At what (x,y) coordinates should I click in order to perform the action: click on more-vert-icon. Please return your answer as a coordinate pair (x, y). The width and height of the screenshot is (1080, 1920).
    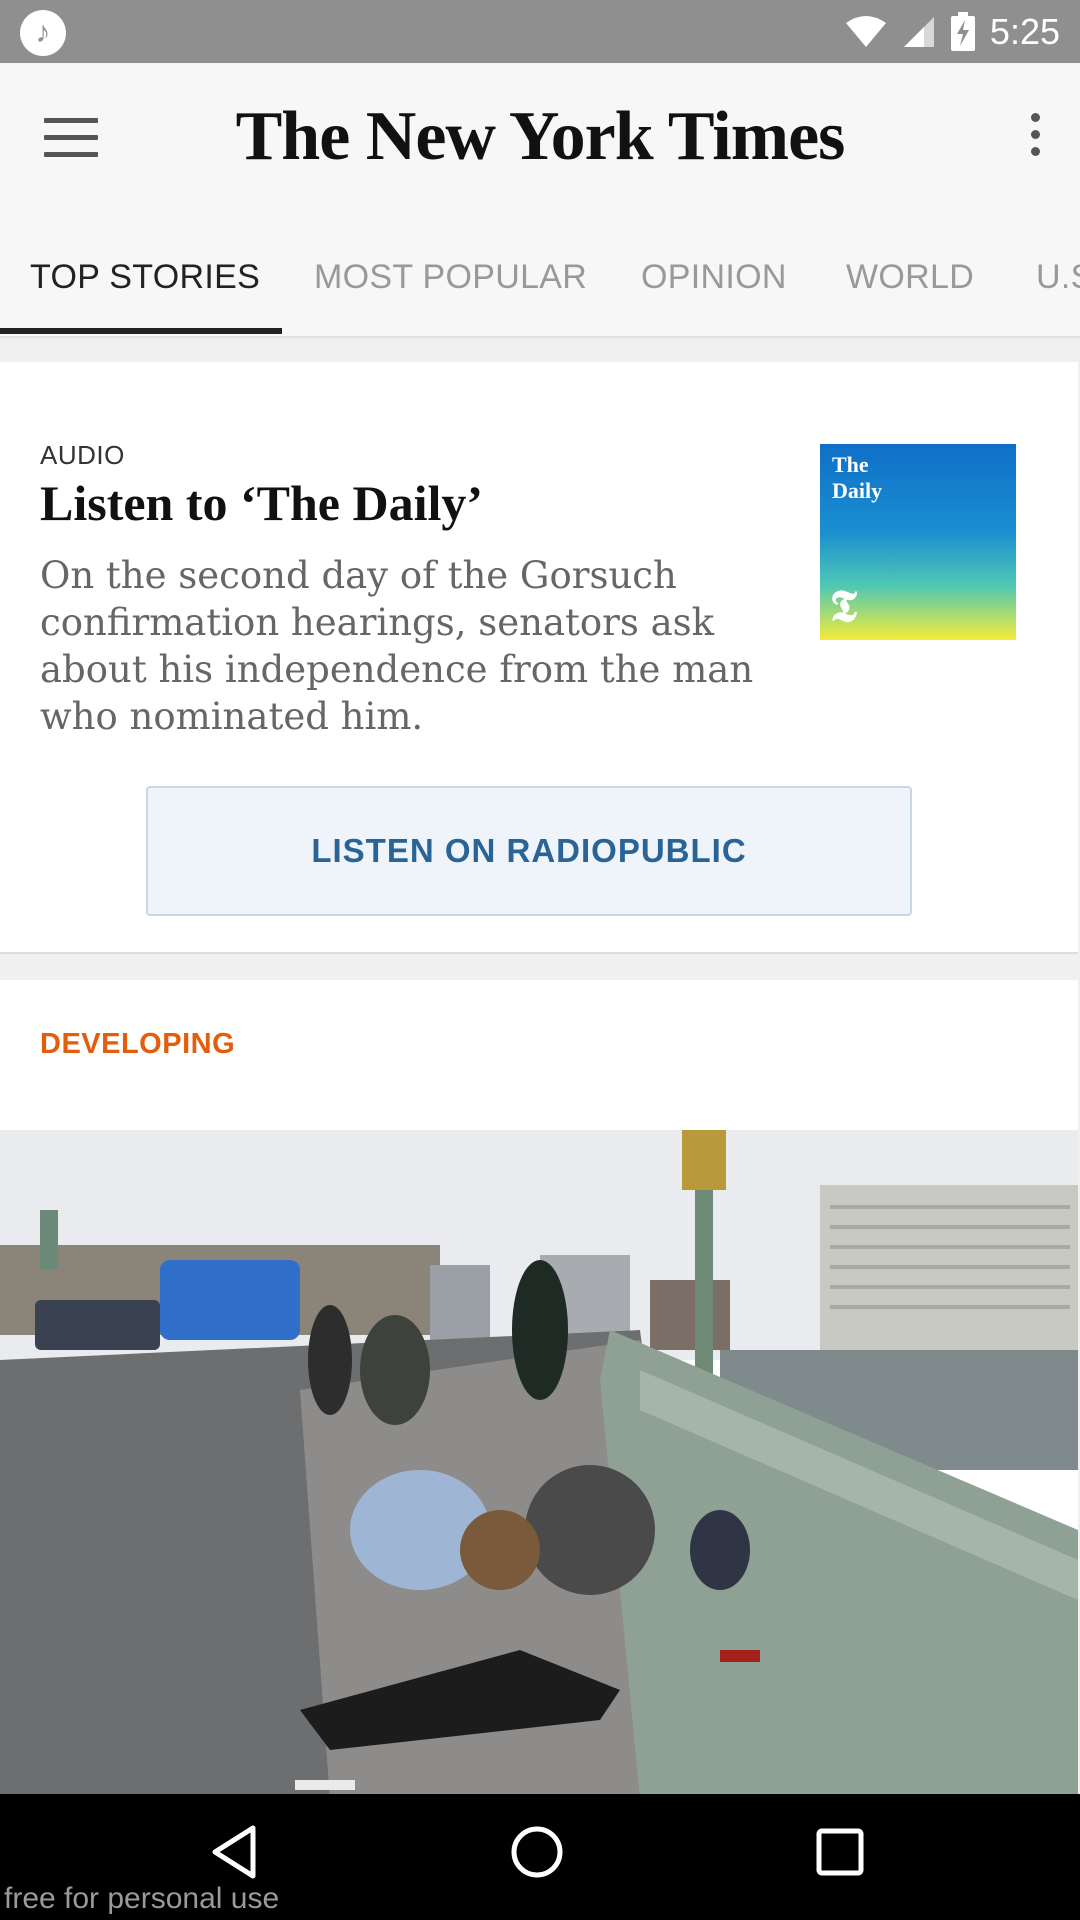
    Looking at the image, I should click on (1035, 138).